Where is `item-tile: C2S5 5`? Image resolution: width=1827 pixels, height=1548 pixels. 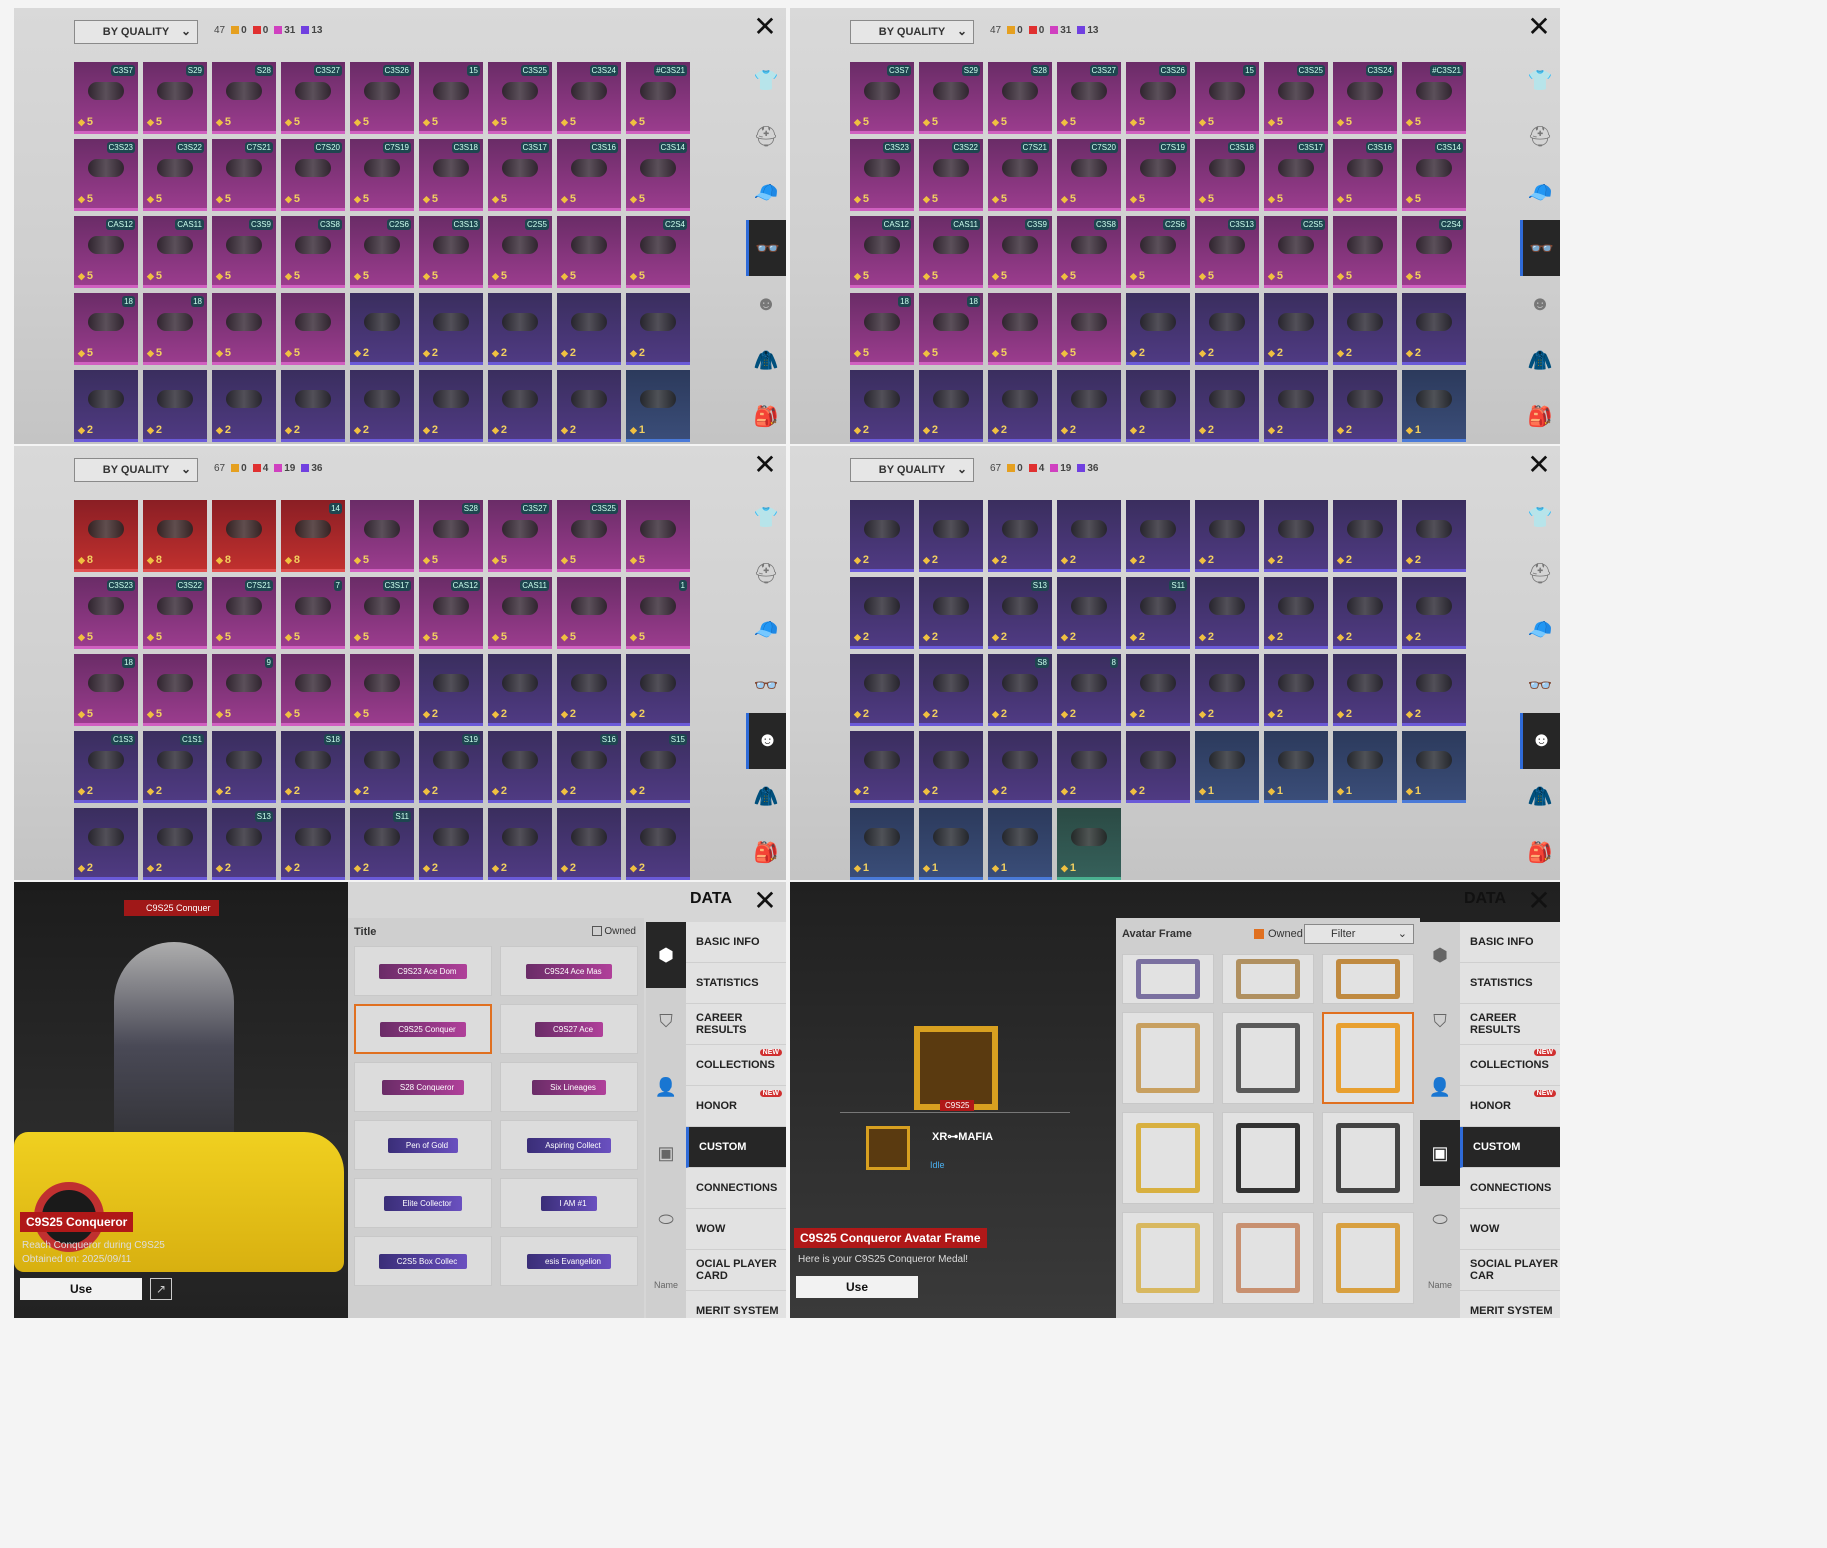
item-tile: C2S5 5 is located at coordinates (1296, 252).